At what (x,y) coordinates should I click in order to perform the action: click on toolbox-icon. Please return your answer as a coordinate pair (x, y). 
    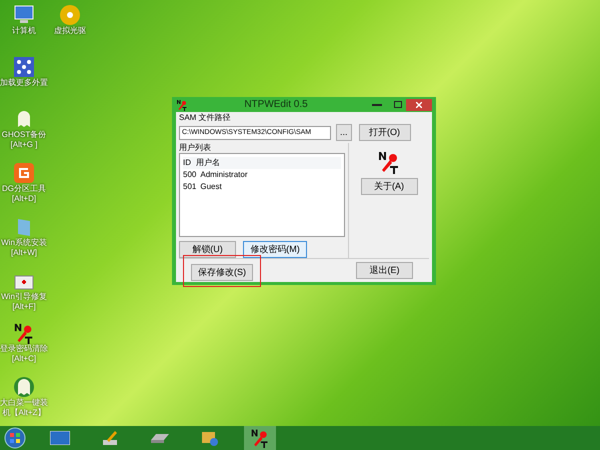
    Looking at the image, I should click on (210, 438).